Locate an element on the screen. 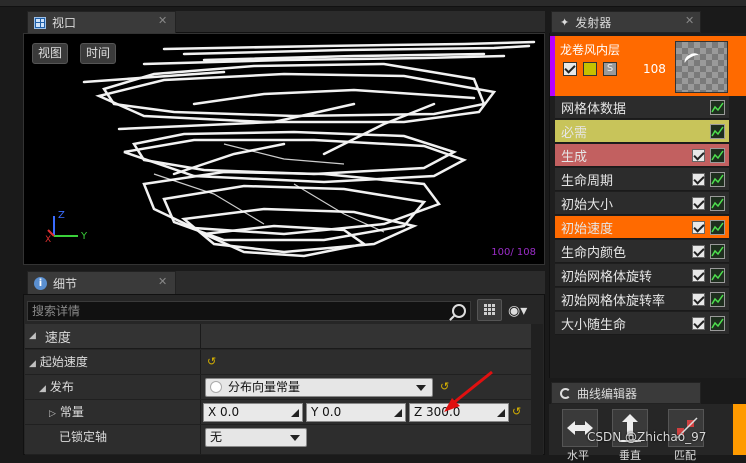 This screenshot has height=463, width=746. emitter-accent is located at coordinates (552, 66).